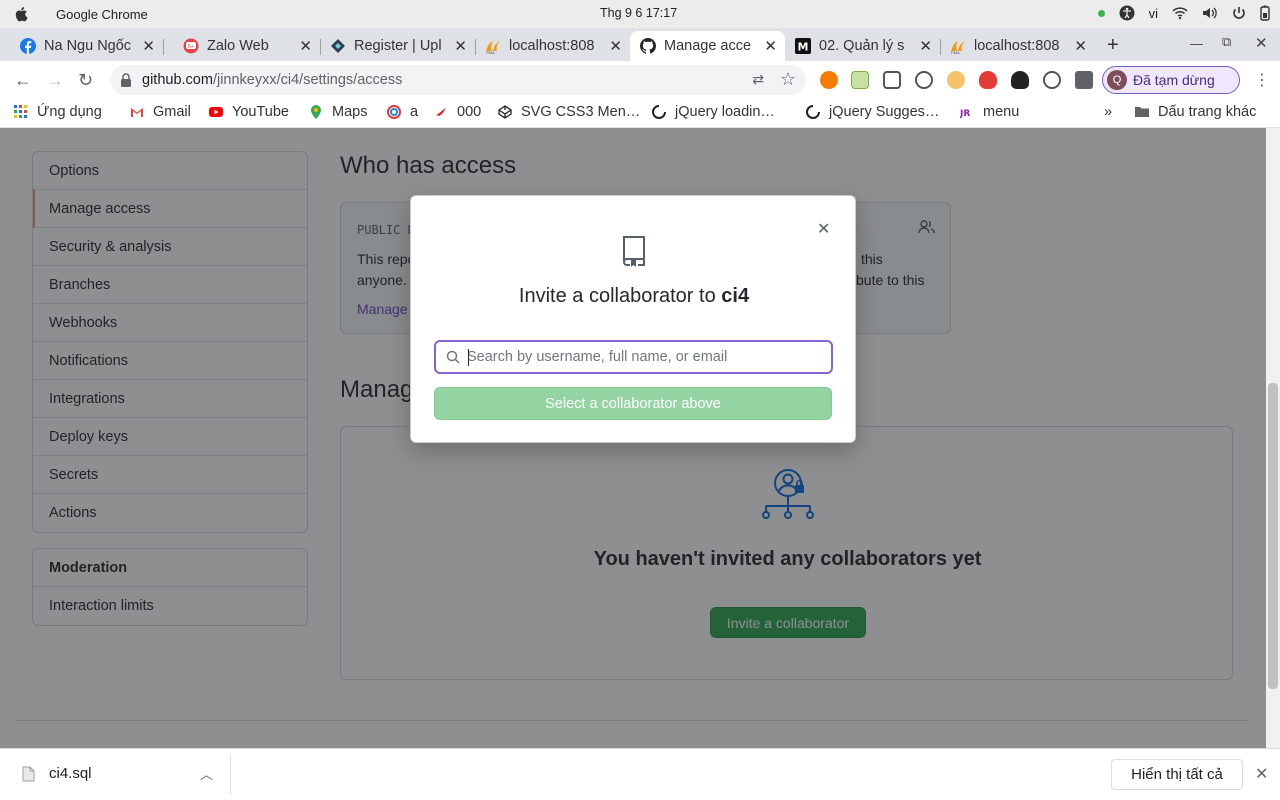 The width and height of the screenshot is (1280, 800). Describe the element at coordinates (85, 80) in the screenshot. I see `reload-icon: ↻` at that location.